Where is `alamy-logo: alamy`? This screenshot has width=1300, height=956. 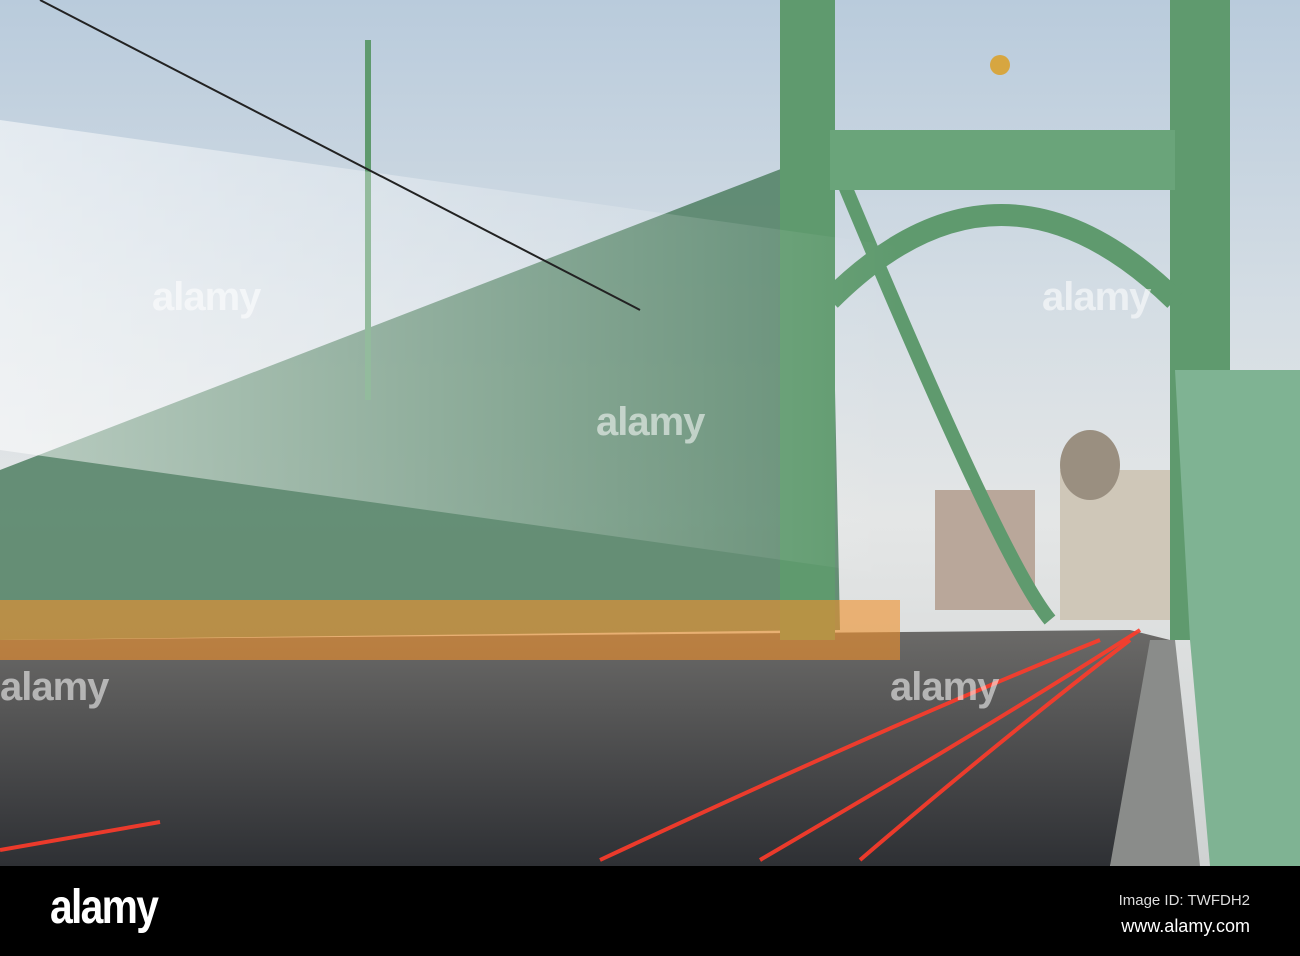 alamy-logo: alamy is located at coordinates (104, 907).